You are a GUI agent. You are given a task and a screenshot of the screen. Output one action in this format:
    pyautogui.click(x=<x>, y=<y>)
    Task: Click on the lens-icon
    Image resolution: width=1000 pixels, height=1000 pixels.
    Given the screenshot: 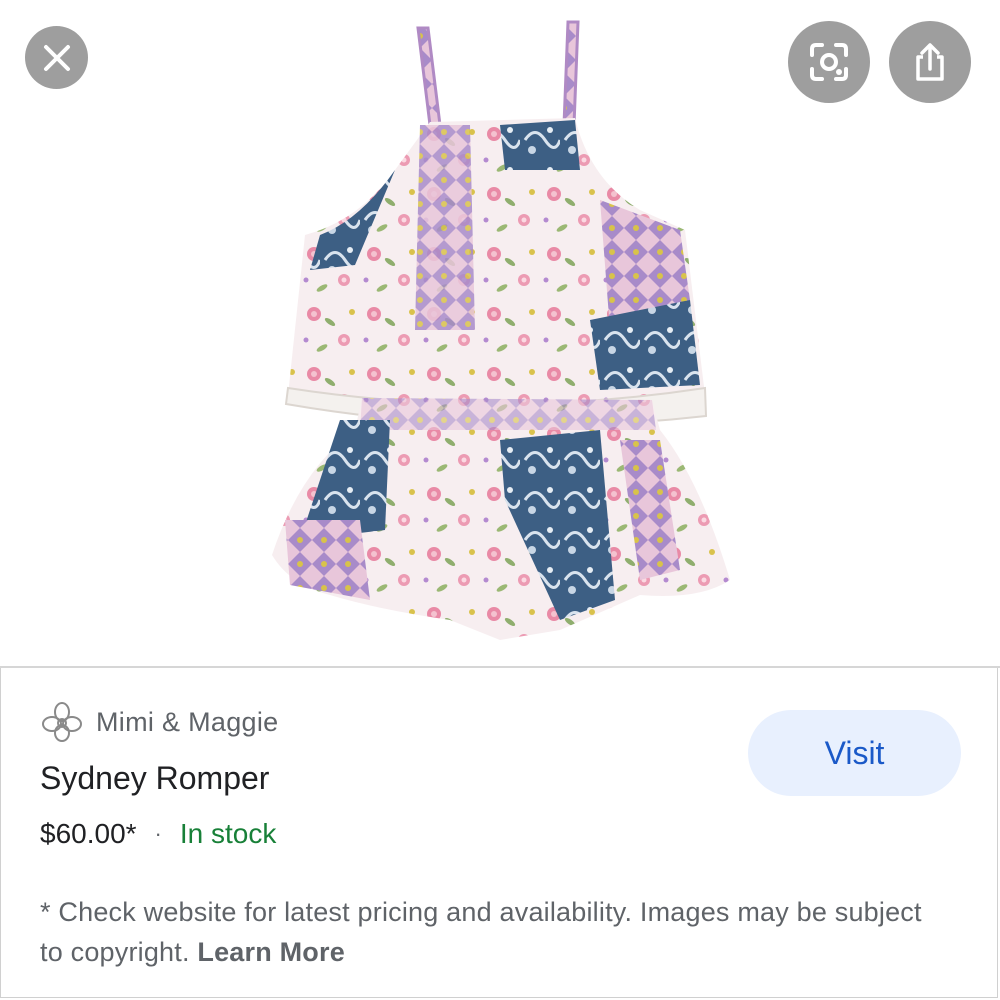 What is the action you would take?
    pyautogui.click(x=829, y=62)
    